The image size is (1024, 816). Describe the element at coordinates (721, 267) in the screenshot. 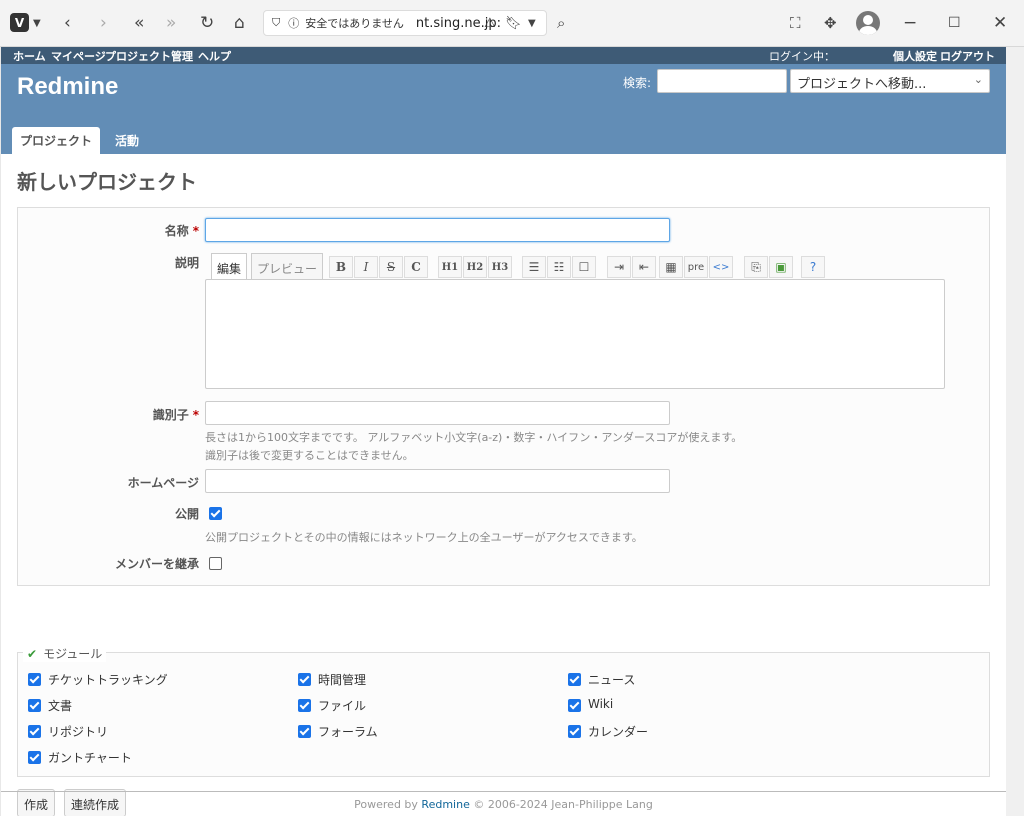

I see `code-icon: <>` at that location.